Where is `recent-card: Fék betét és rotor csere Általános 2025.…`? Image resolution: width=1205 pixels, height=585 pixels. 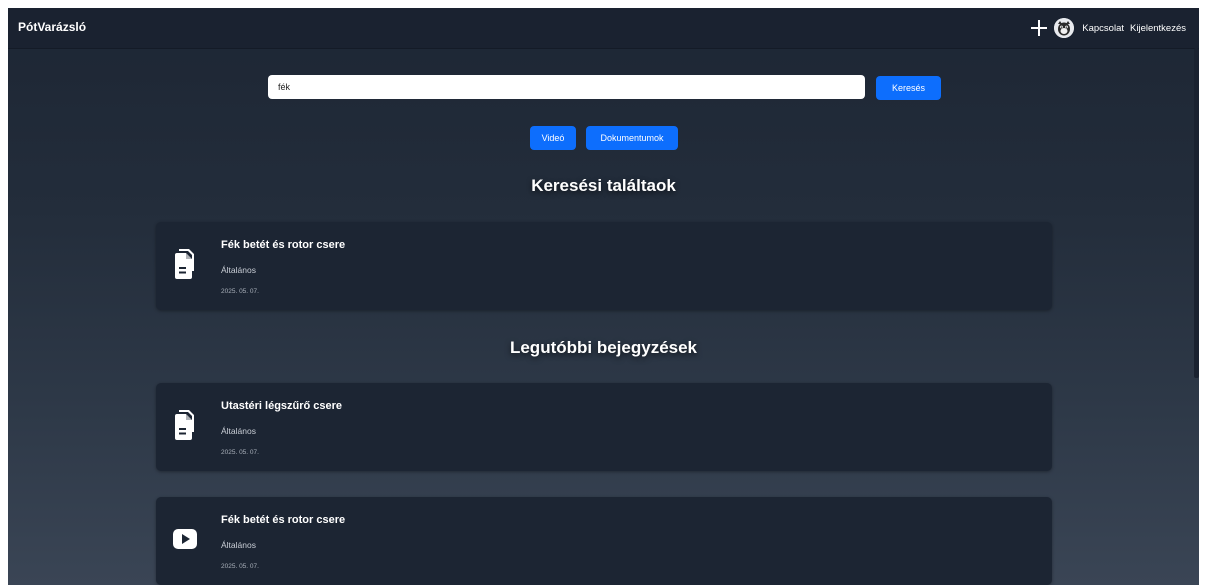
recent-card: Fék betét és rotor csere Általános 2025.… is located at coordinates (604, 541).